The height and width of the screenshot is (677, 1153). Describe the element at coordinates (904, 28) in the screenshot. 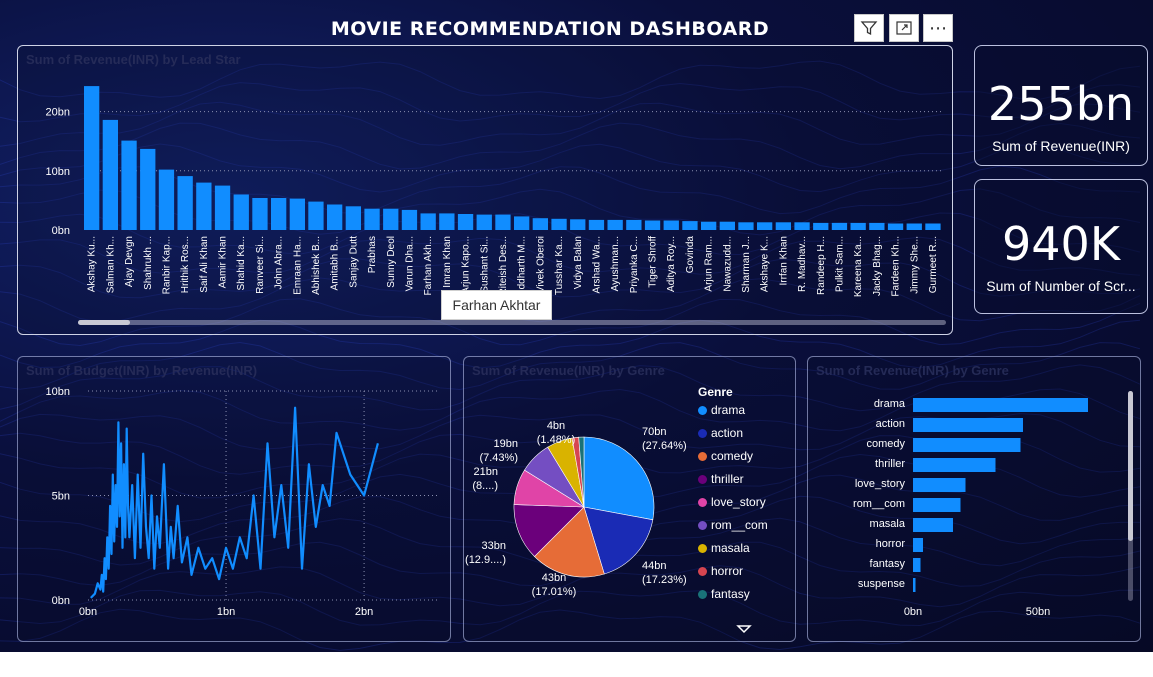

I see `focus-mode-button` at that location.